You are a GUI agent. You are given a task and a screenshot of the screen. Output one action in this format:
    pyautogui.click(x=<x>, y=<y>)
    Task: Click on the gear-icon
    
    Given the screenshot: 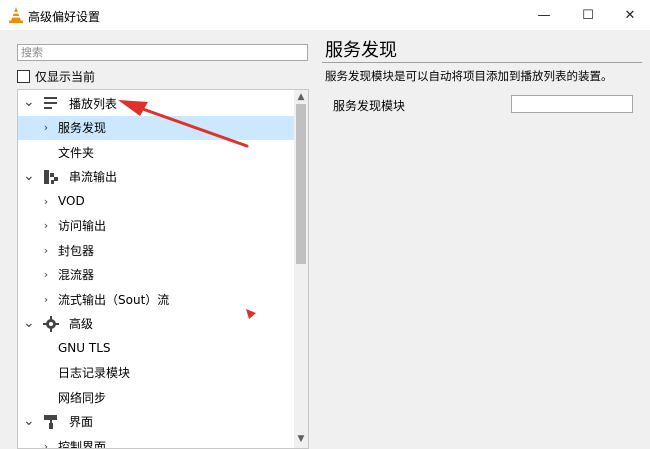 What is the action you would take?
    pyautogui.click(x=51, y=324)
    